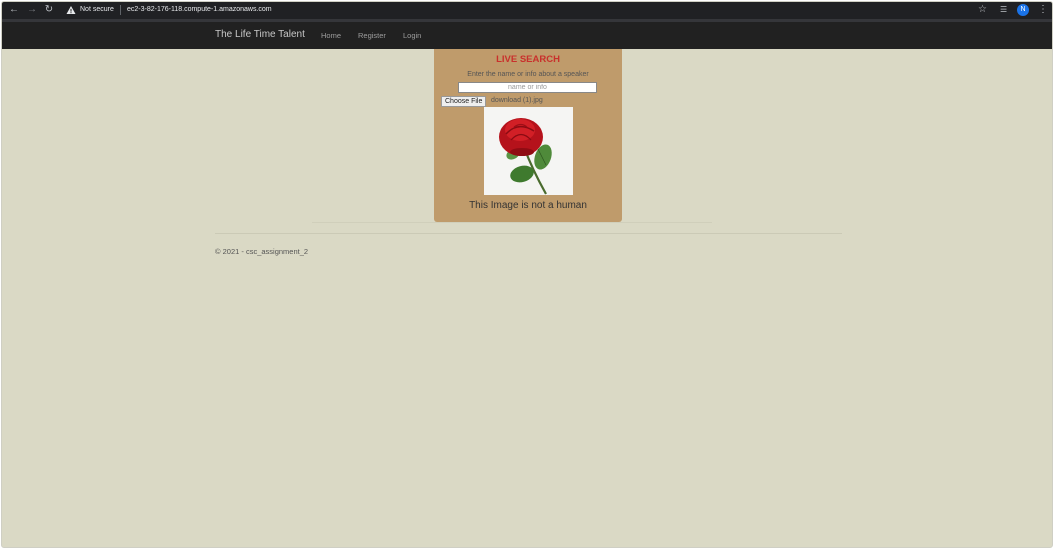 Image resolution: width=1053 pixels, height=548 pixels. What do you see at coordinates (412, 35) in the screenshot?
I see `nav-link-login: Login` at bounding box center [412, 35].